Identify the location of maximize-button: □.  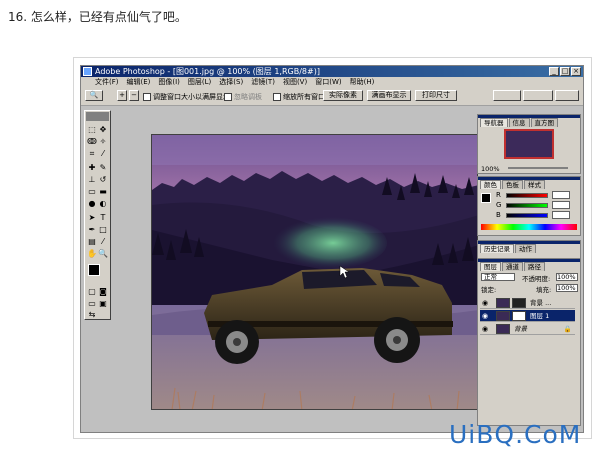
(565, 71).